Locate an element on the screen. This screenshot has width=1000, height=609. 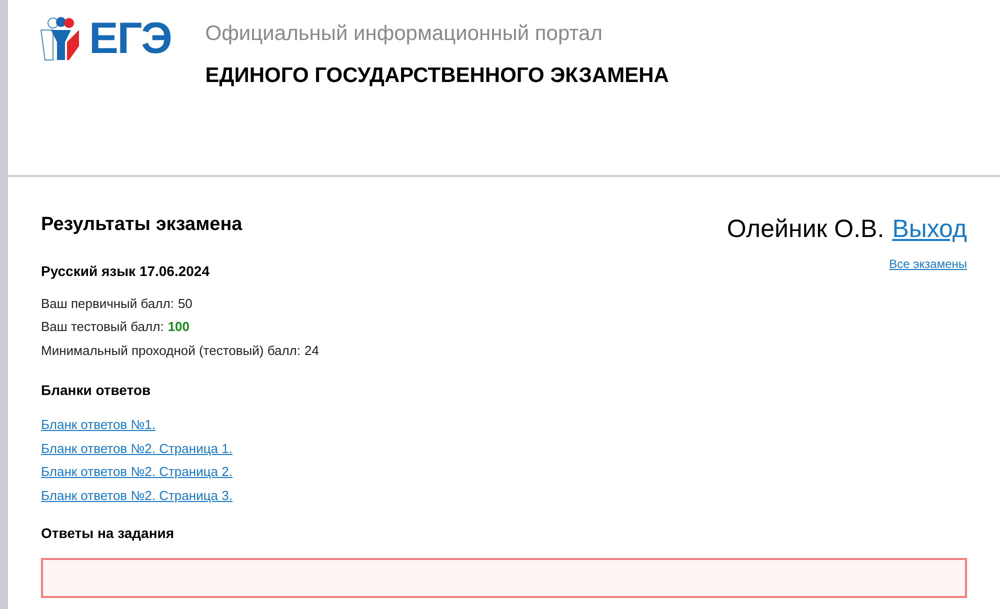
portal-title: ЕДИНОГО ГОСУДАРСТВЕННОГО ЭКЗАМЕНА is located at coordinates (437, 75).